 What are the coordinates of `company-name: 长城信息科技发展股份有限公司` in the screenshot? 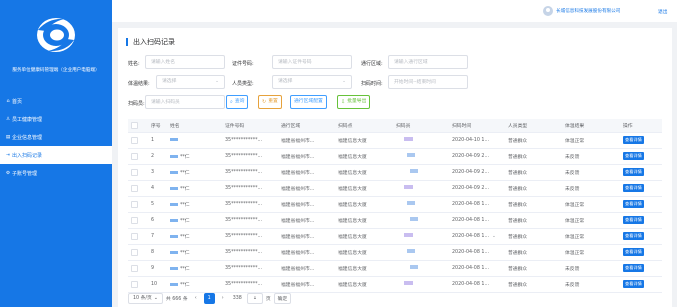 It's located at (588, 11).